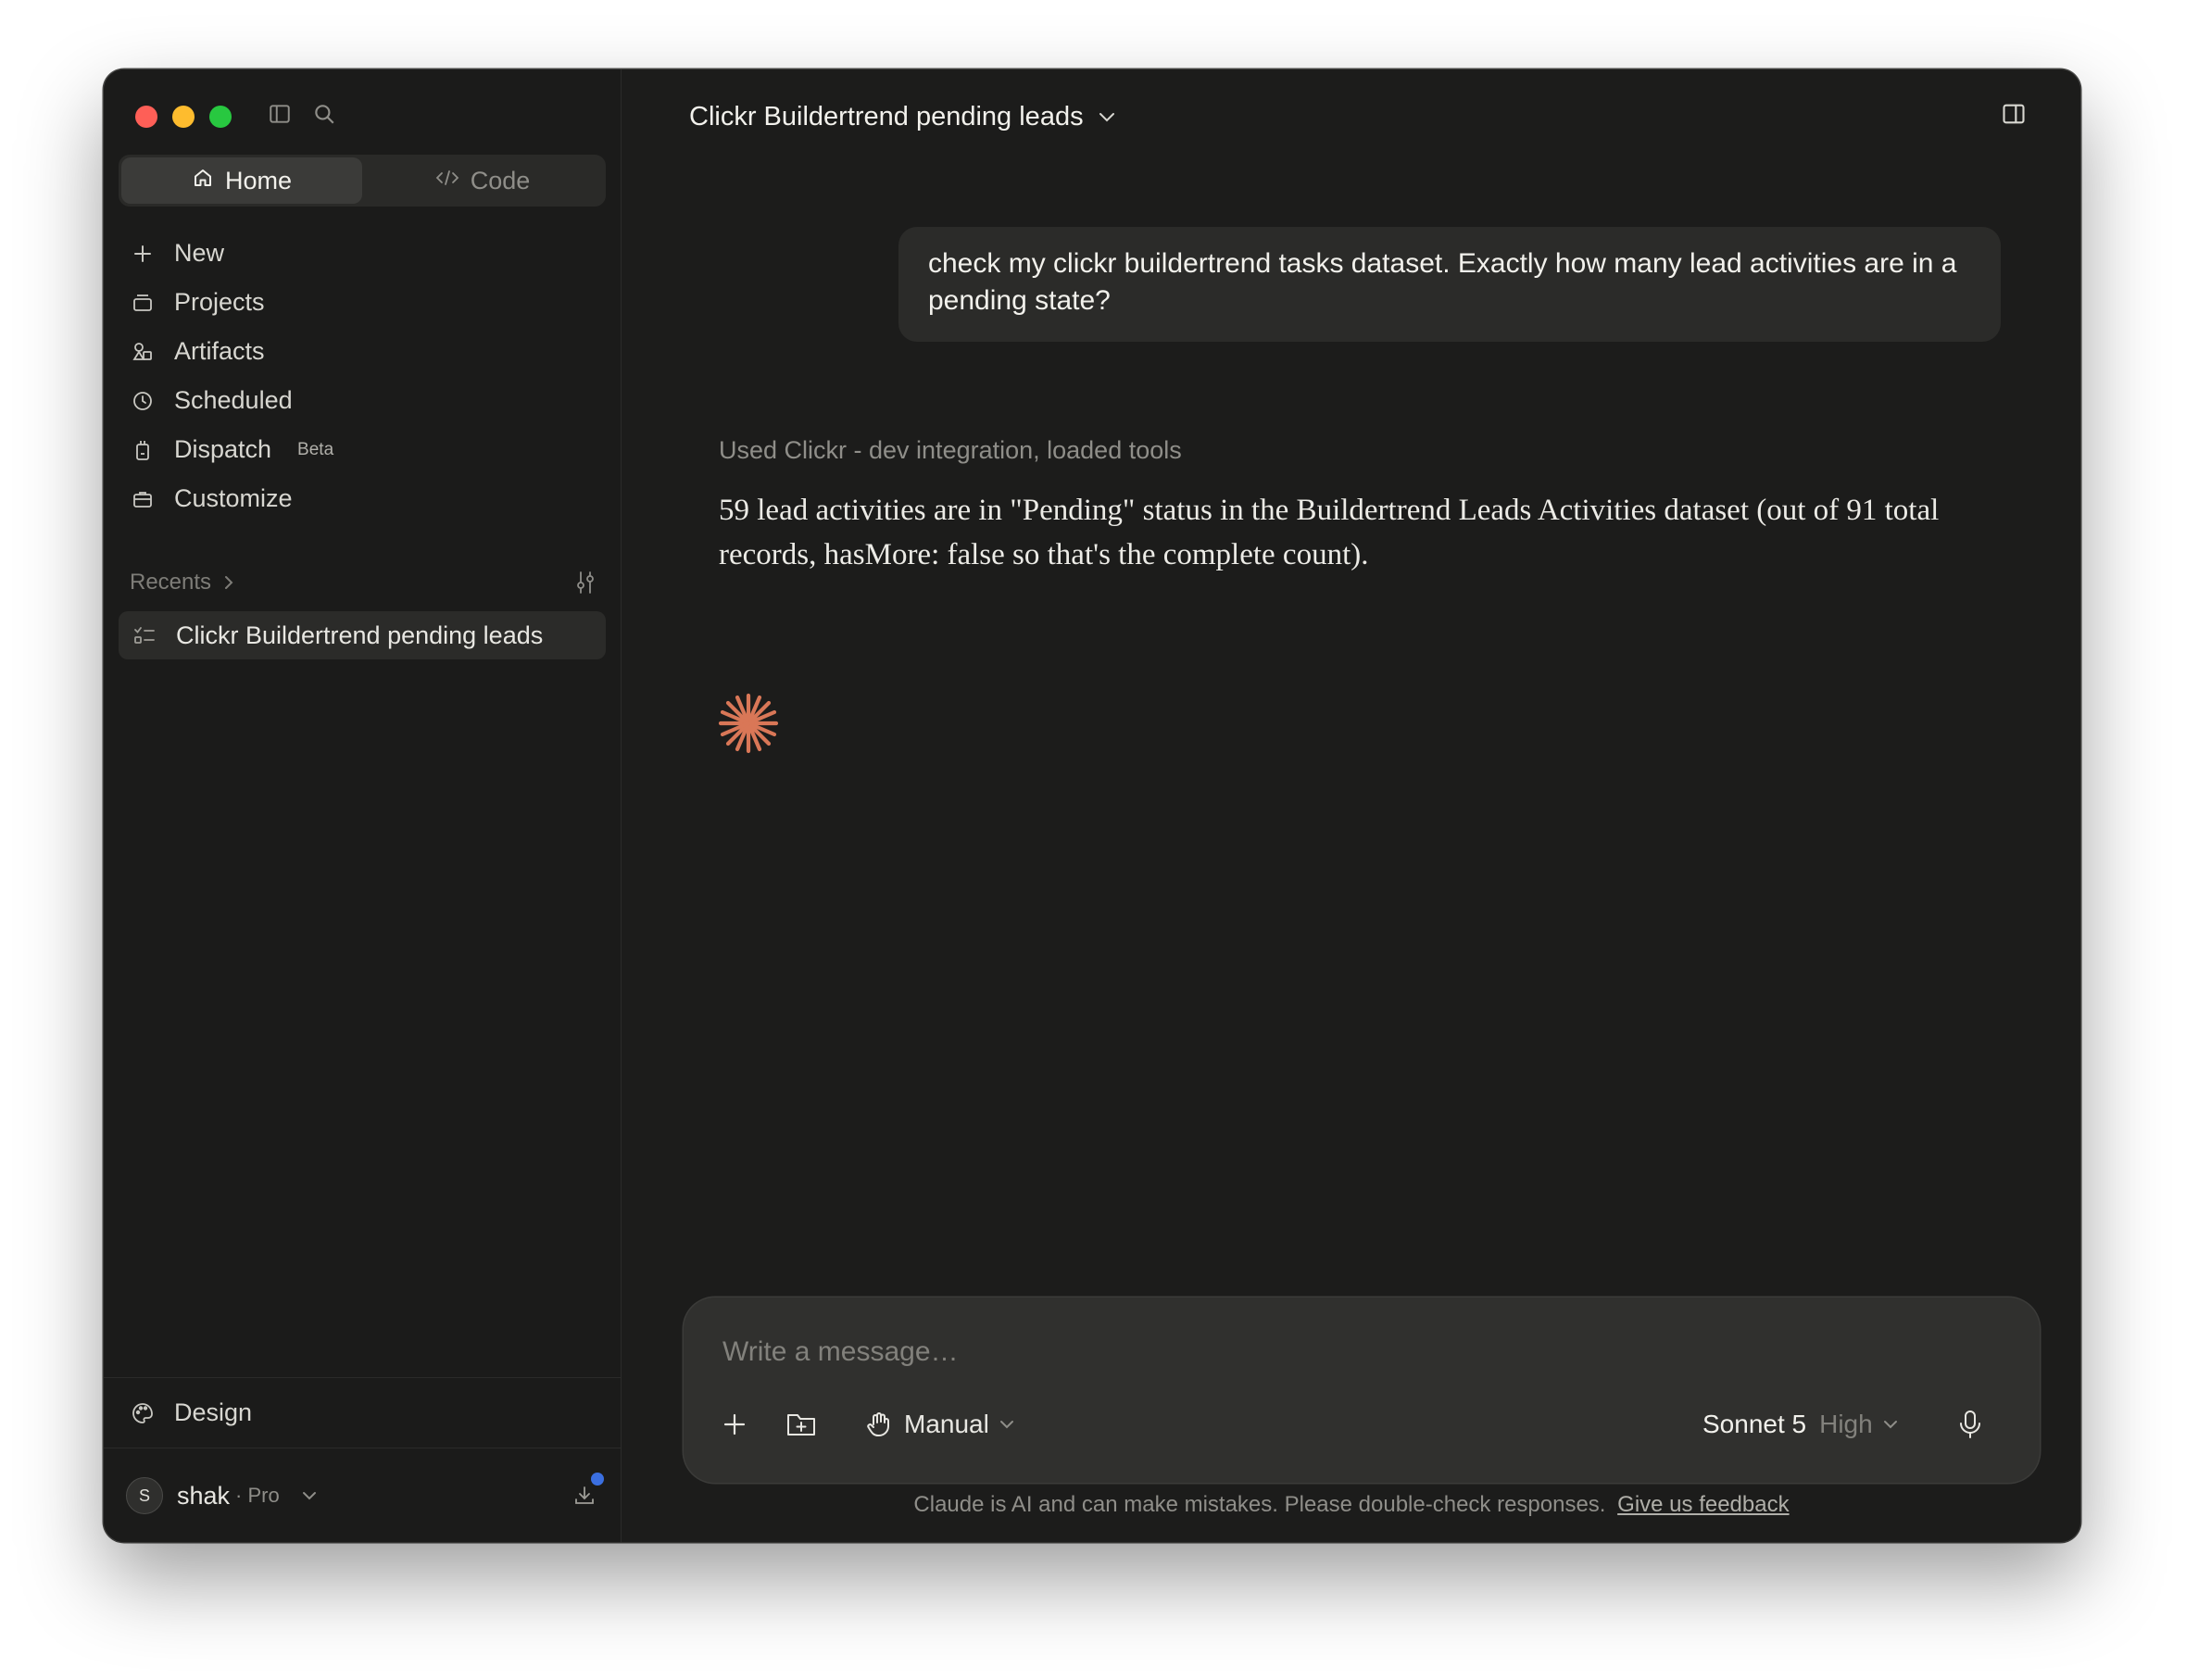 The width and height of the screenshot is (2186, 1680). What do you see at coordinates (228, 582) in the screenshot?
I see `chevron-right-icon` at bounding box center [228, 582].